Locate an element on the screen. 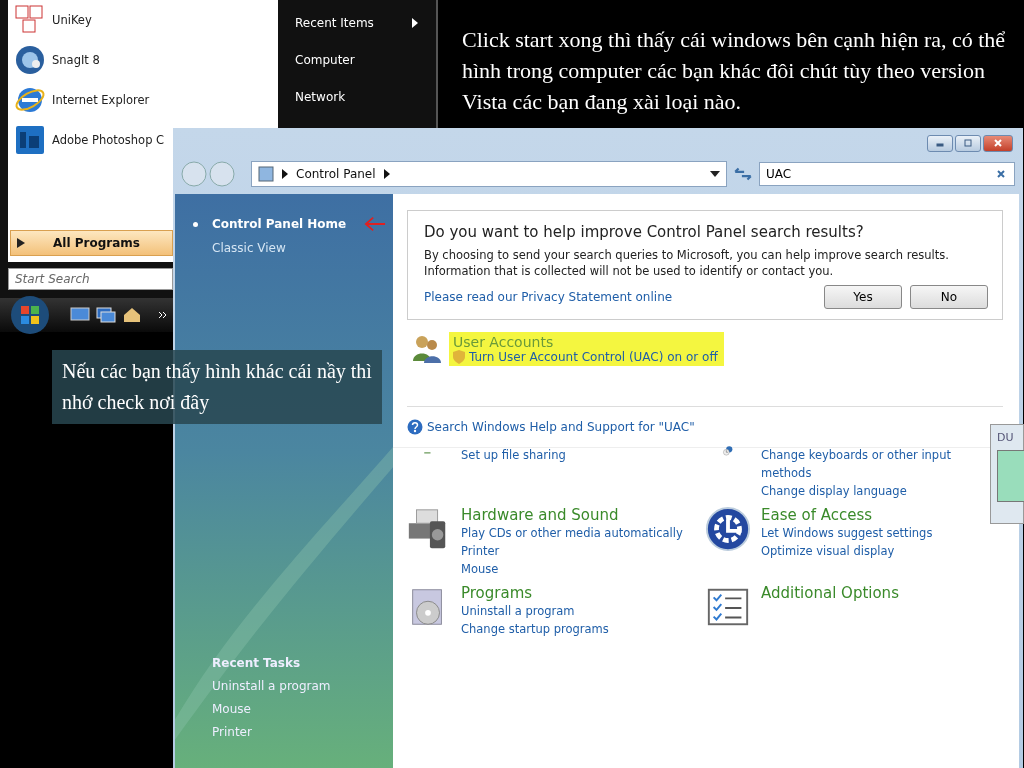  sidebar-link: Classic View is located at coordinates (284, 248).